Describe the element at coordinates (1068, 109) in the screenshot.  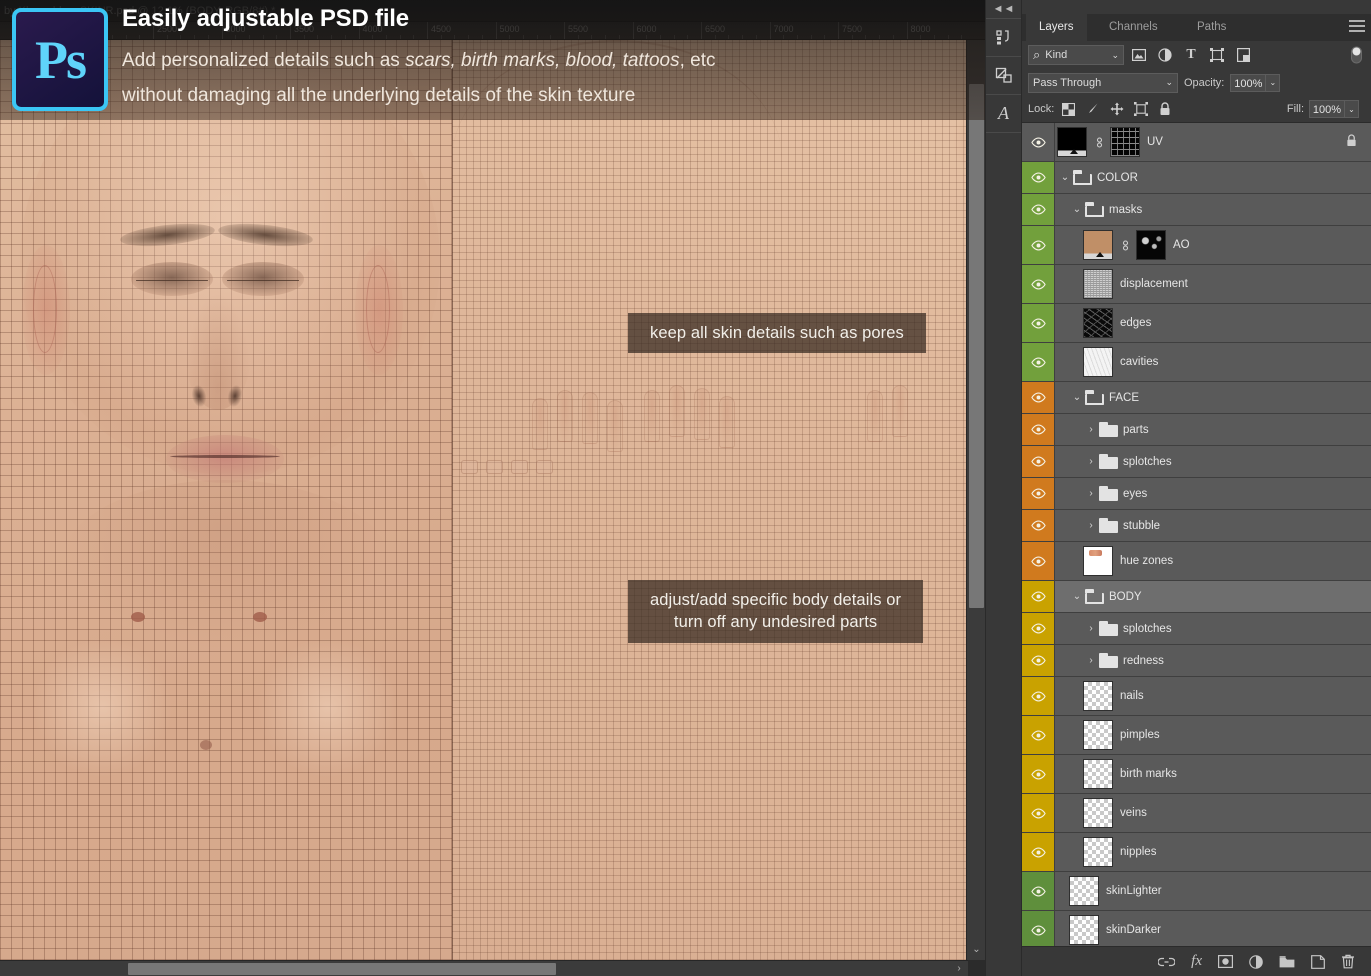
I see `lock-transparent-pixels-icon` at that location.